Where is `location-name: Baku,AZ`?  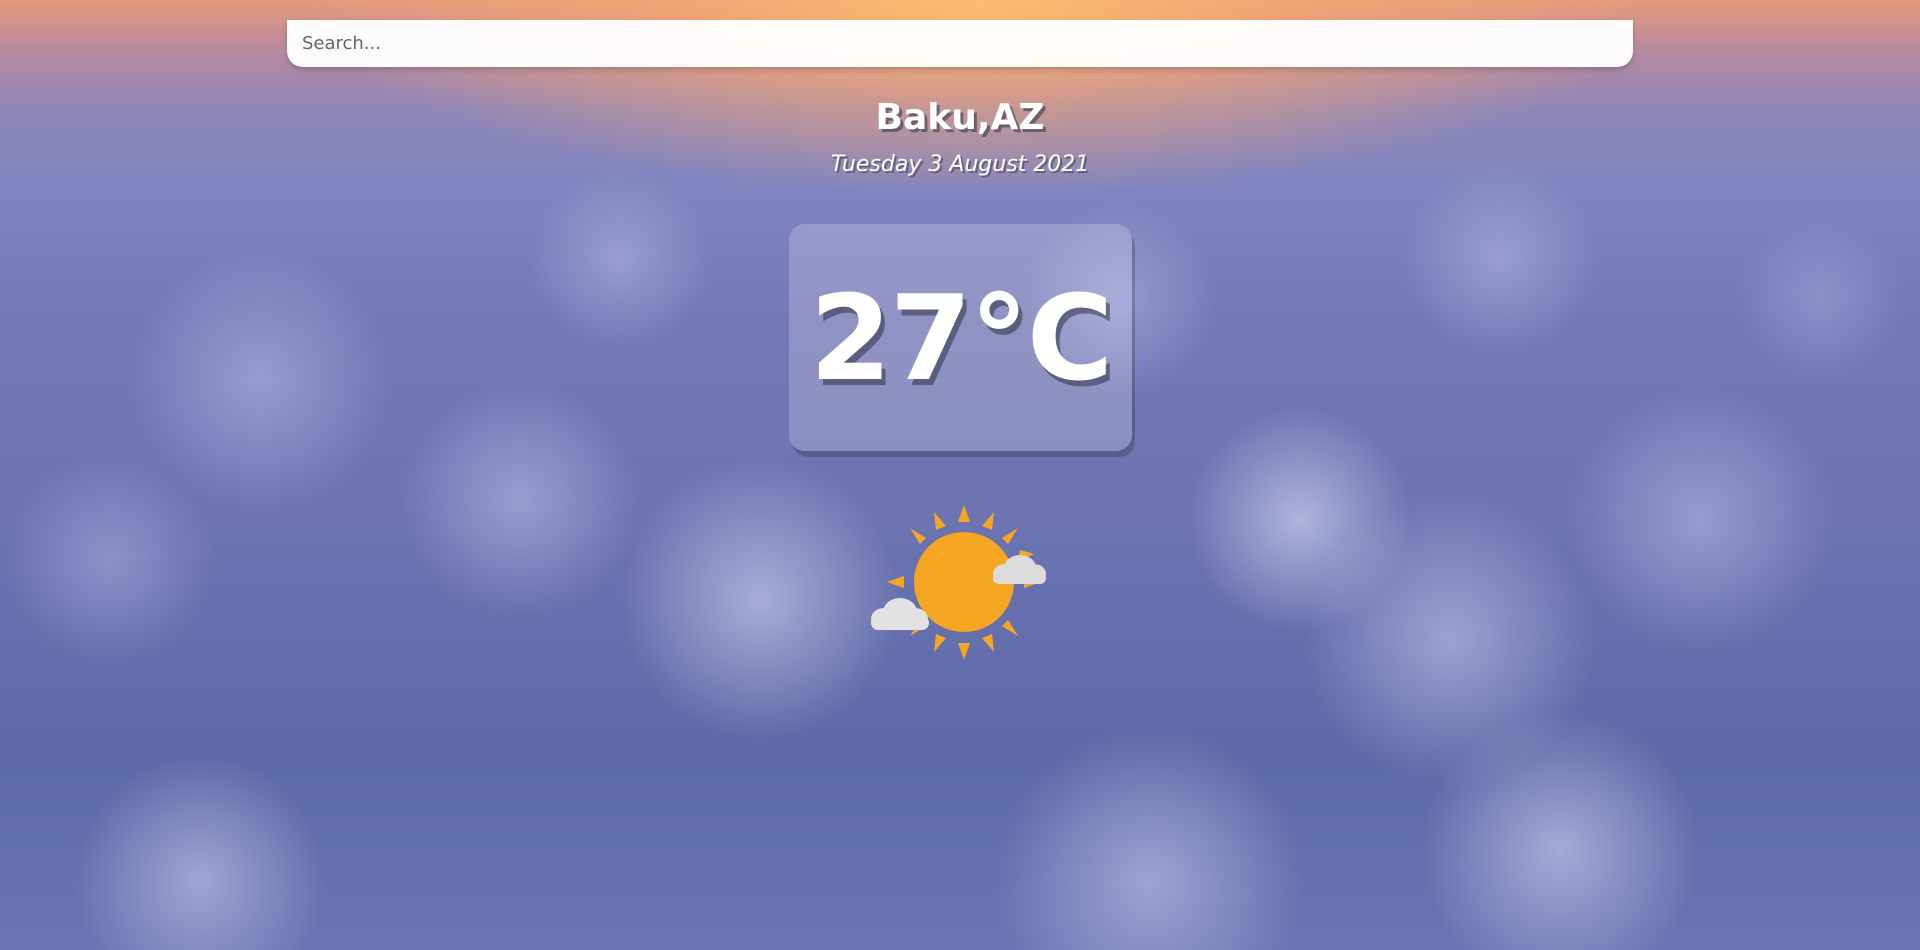 location-name: Baku,AZ is located at coordinates (960, 117).